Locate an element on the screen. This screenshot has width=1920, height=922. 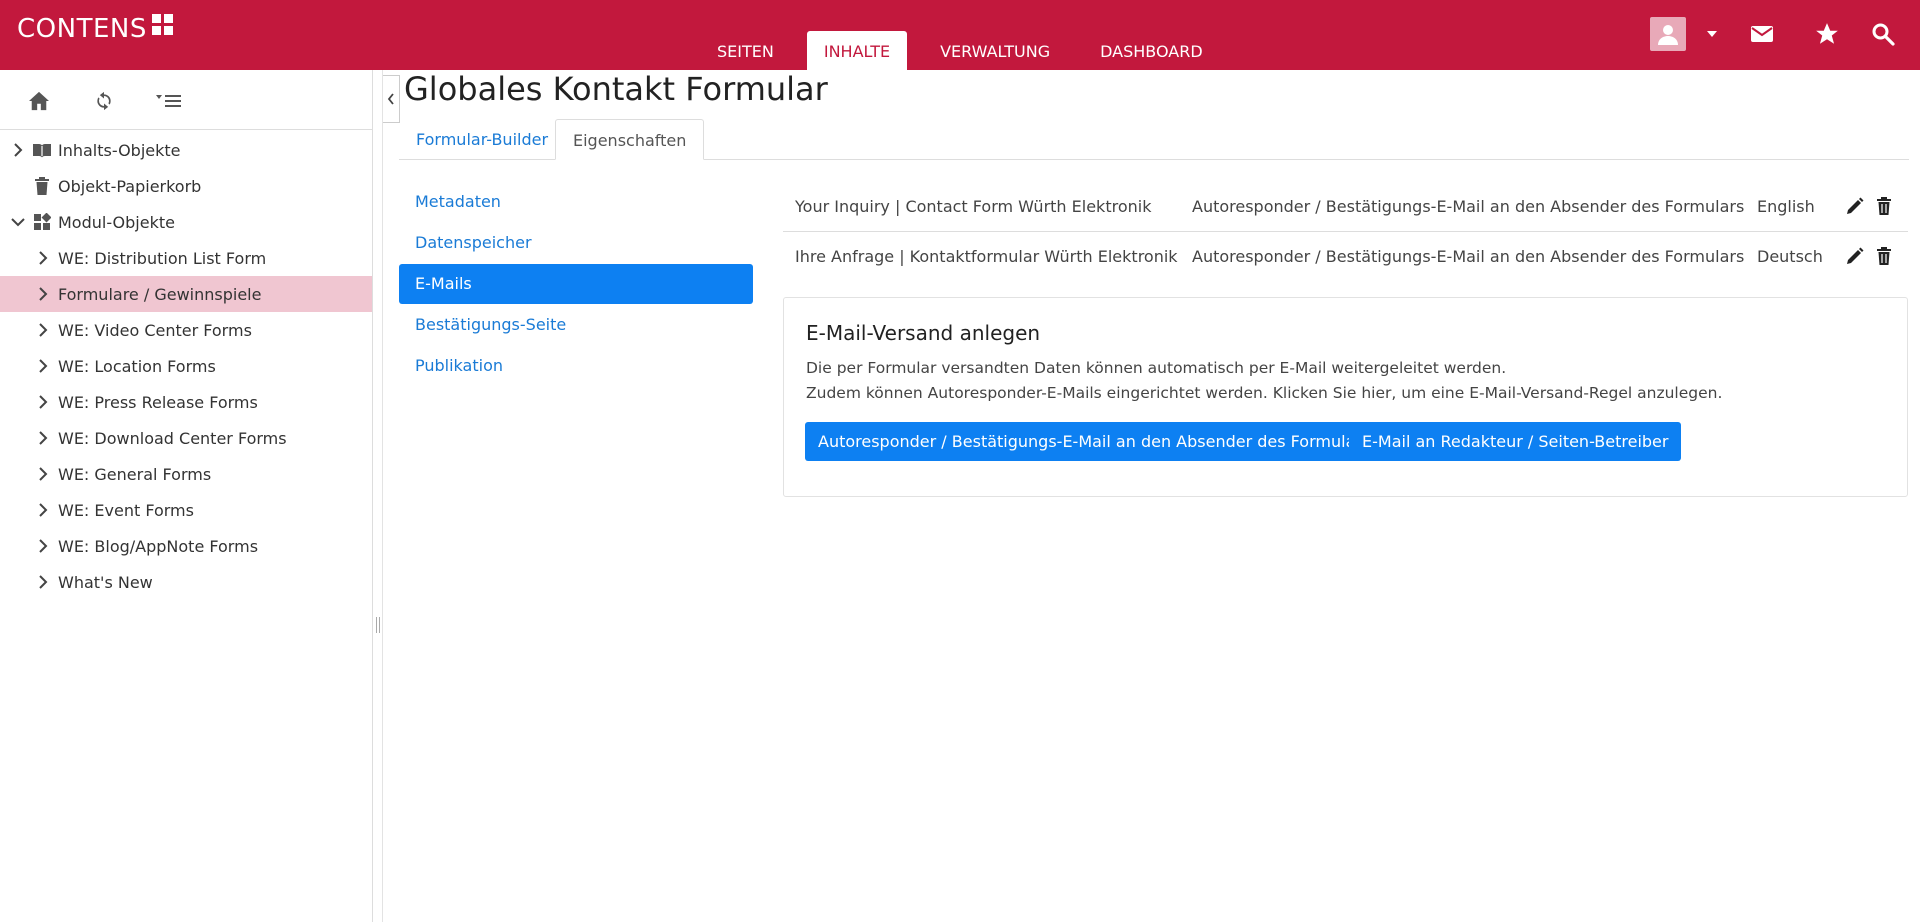
logo-text: CONTENS is located at coordinates (82, 29).